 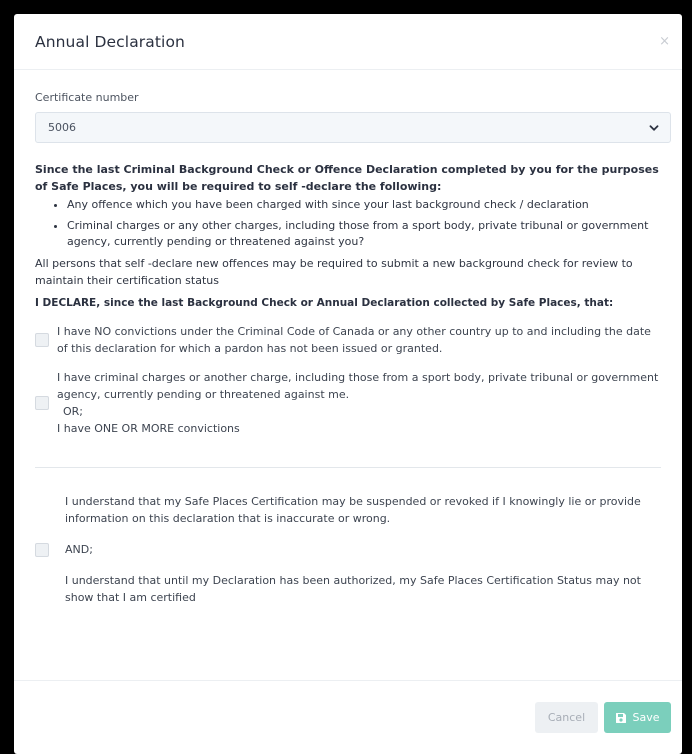 What do you see at coordinates (646, 717) in the screenshot?
I see `save-label: Save` at bounding box center [646, 717].